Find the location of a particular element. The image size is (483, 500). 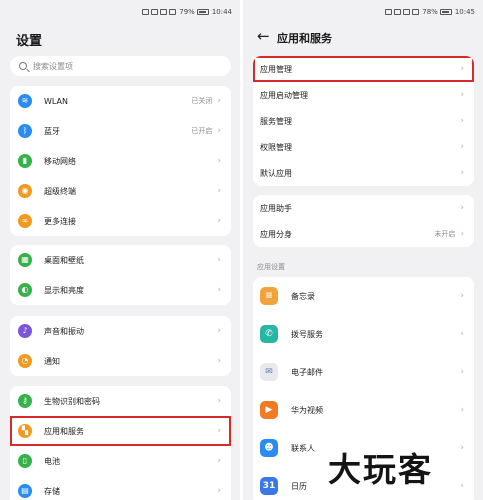

email-icon: ✉ is located at coordinates (269, 372).